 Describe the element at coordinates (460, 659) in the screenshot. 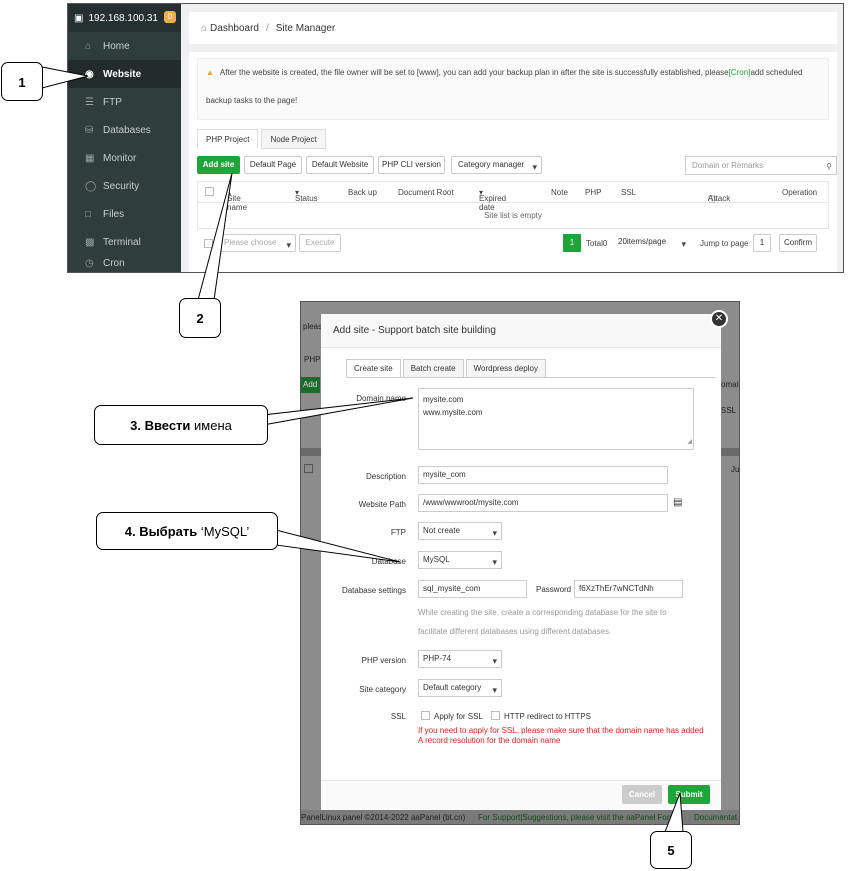

I see `php-version-select: PHP-74` at that location.